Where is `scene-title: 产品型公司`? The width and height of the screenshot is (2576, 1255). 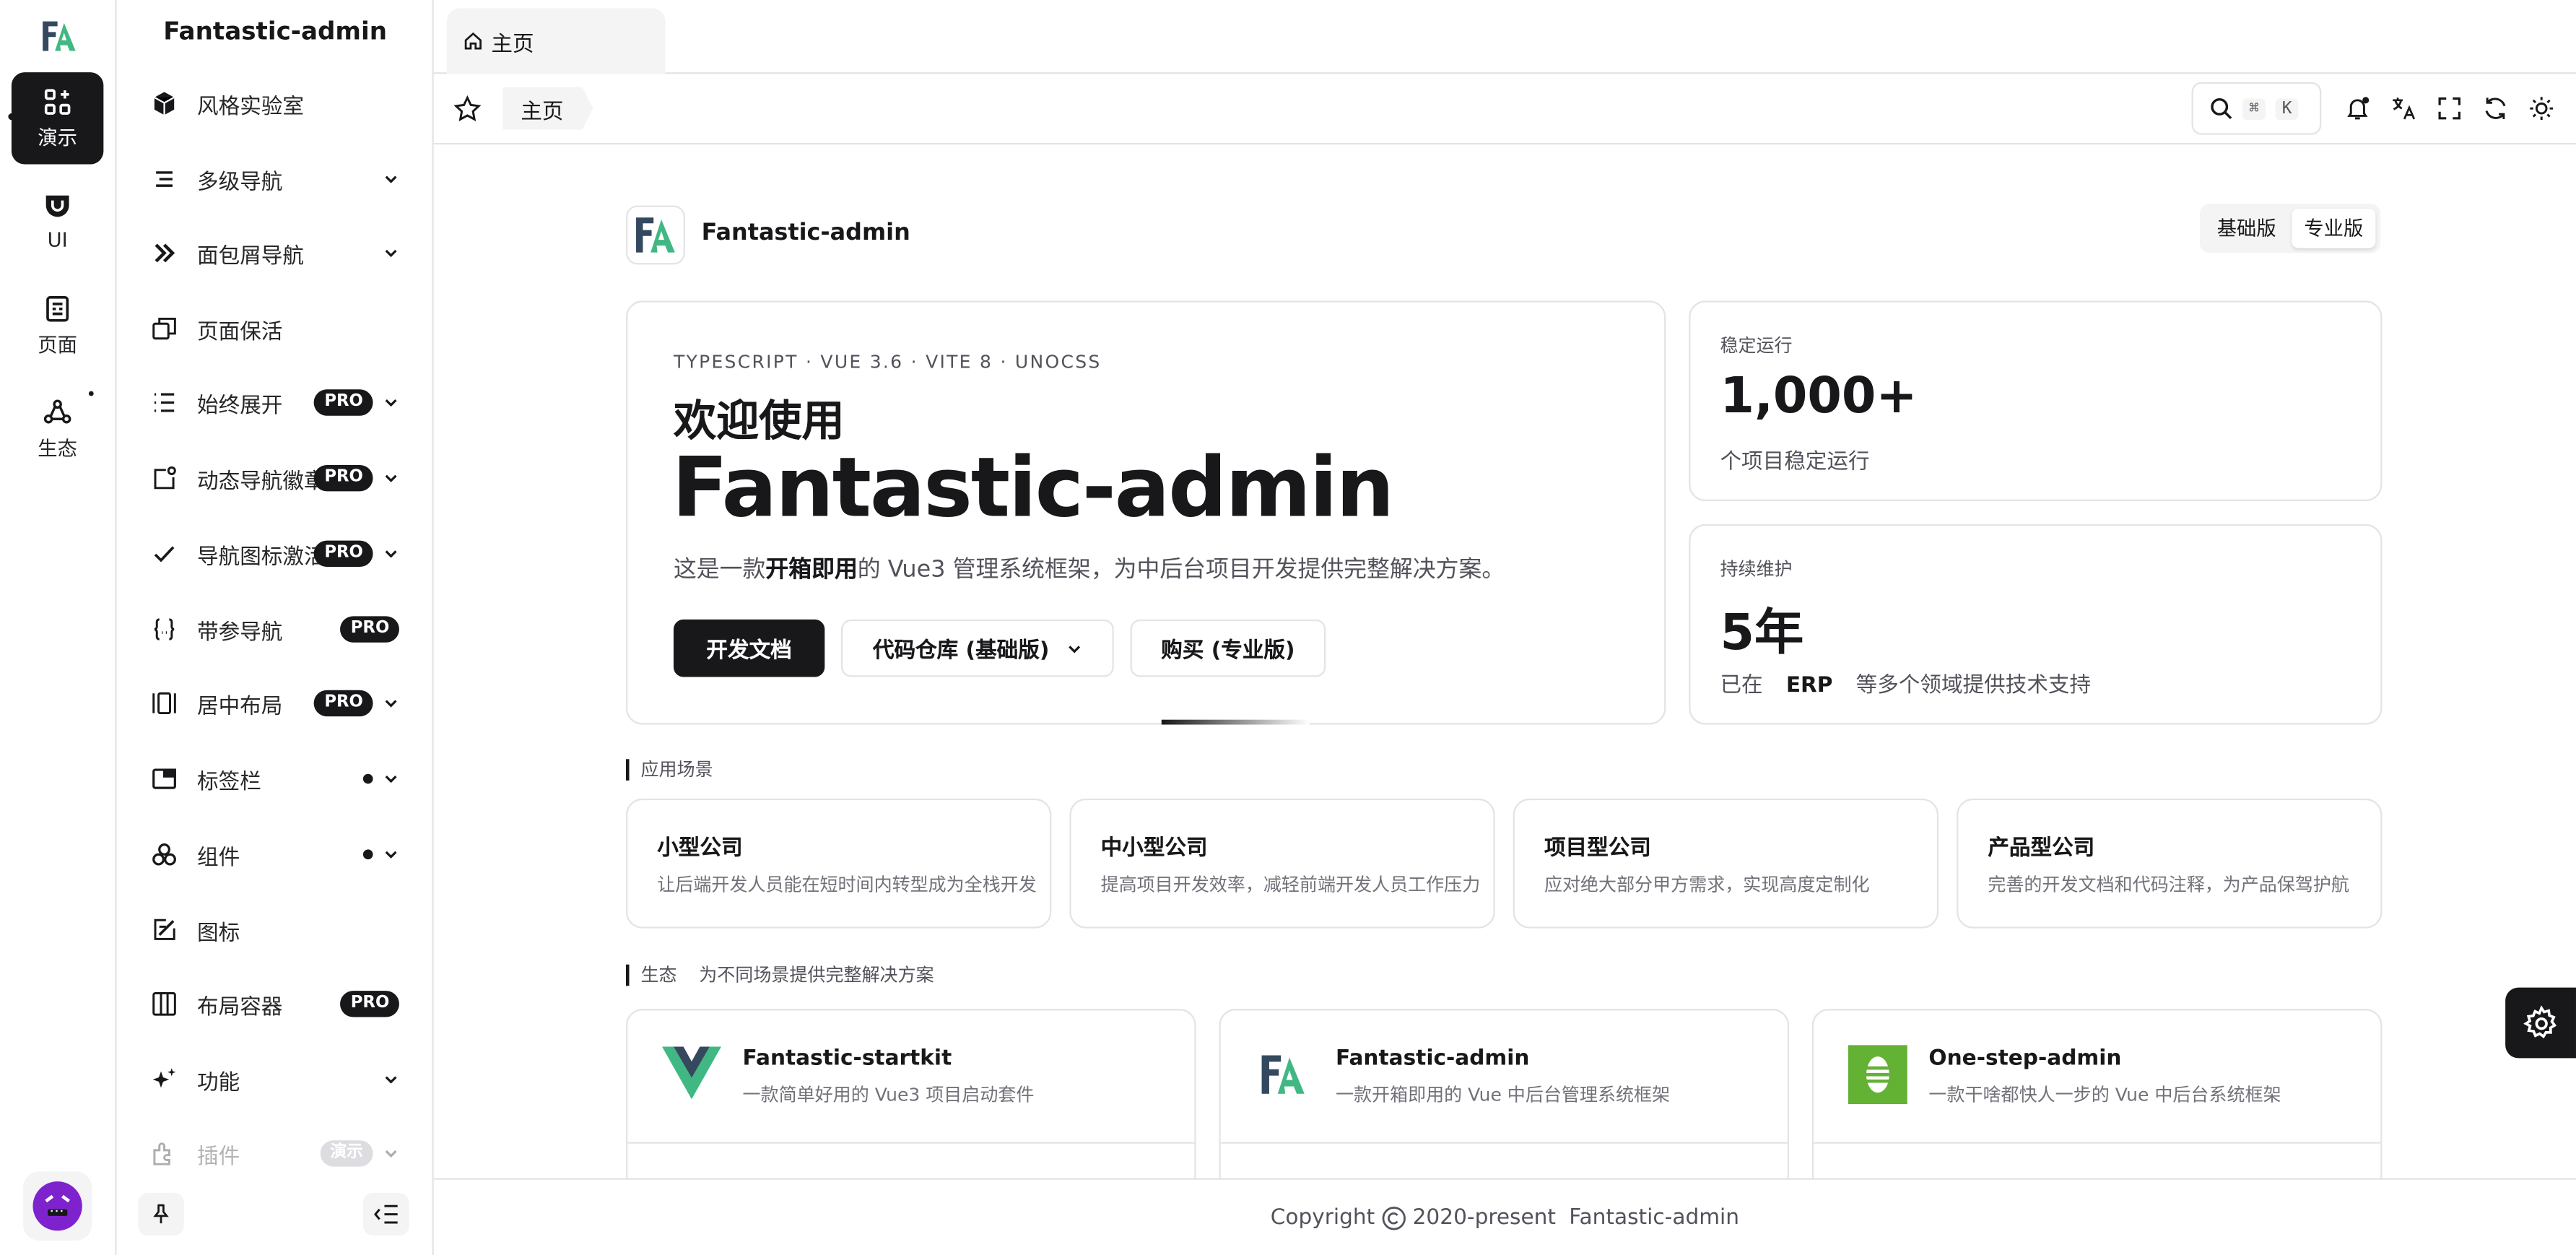 scene-title: 产品型公司 is located at coordinates (2041, 849).